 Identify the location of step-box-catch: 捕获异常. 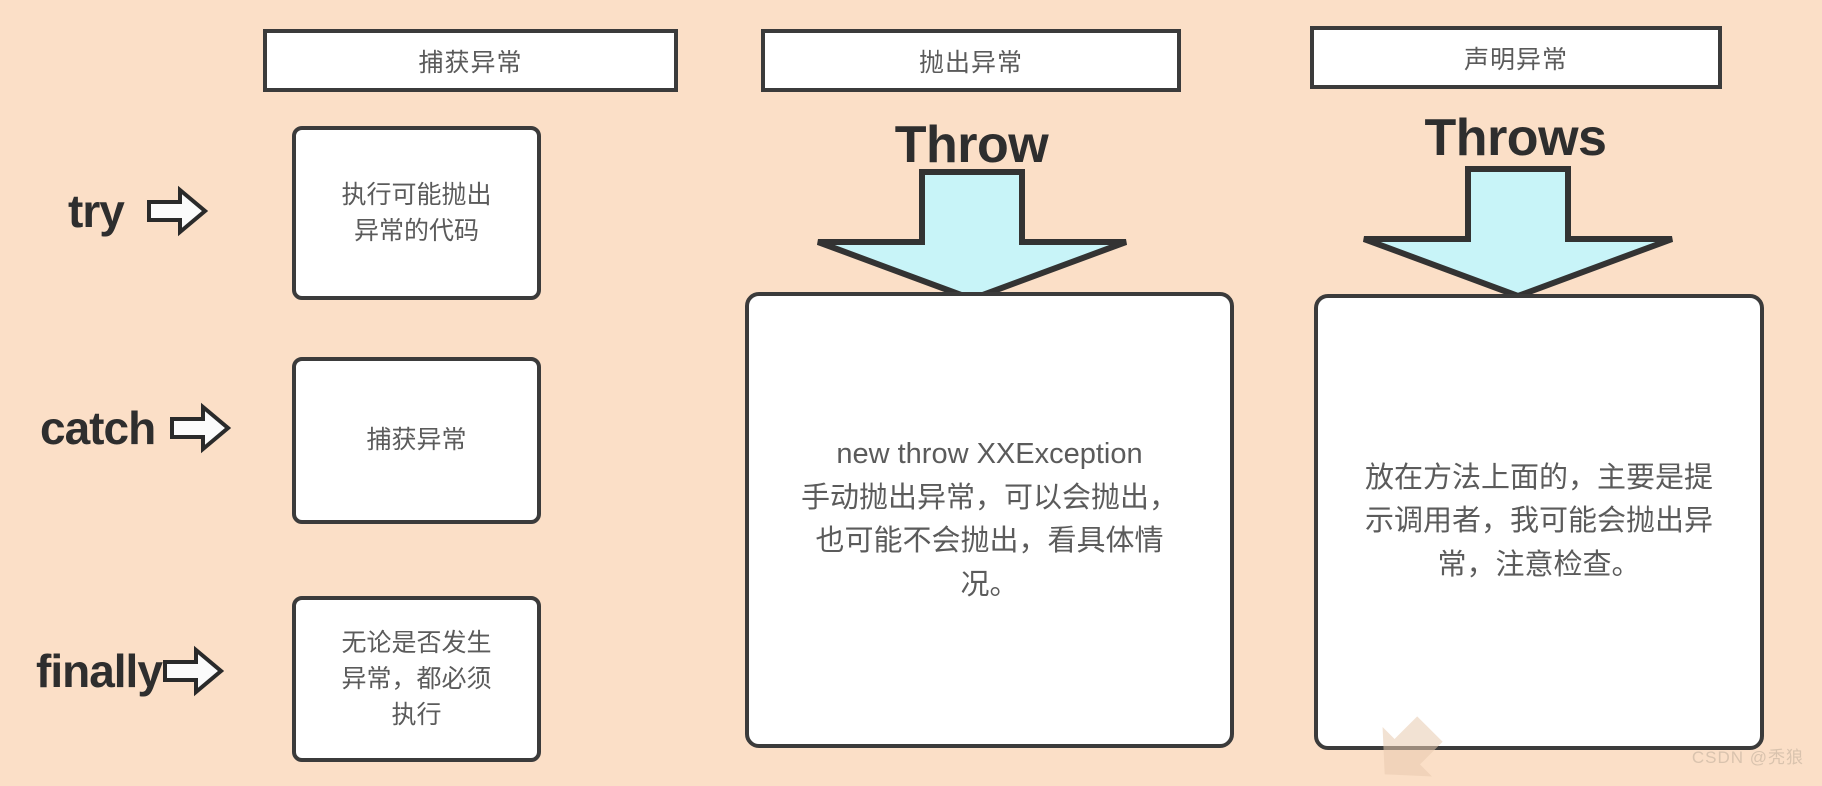
(416, 440).